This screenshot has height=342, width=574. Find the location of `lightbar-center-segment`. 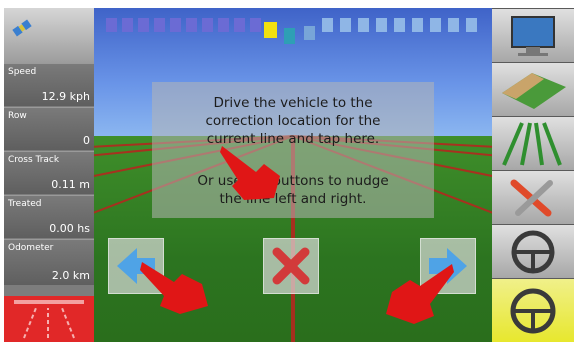

lightbar-center-segment is located at coordinates (289, 36).